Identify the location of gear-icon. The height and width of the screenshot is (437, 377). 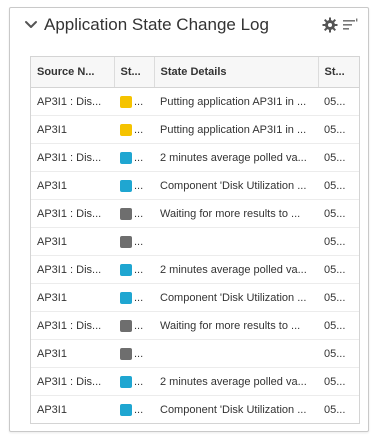
(330, 25).